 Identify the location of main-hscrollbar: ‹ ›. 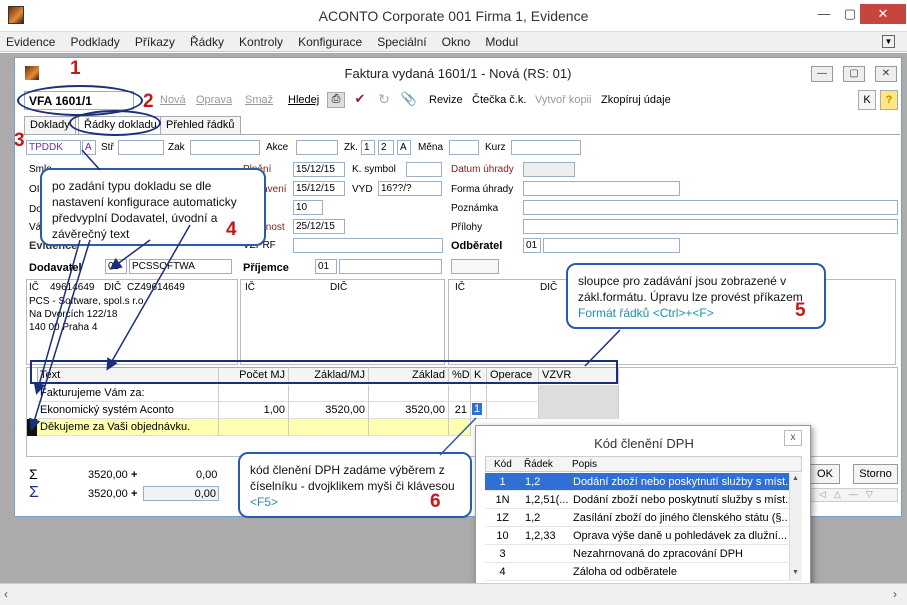
(453, 594).